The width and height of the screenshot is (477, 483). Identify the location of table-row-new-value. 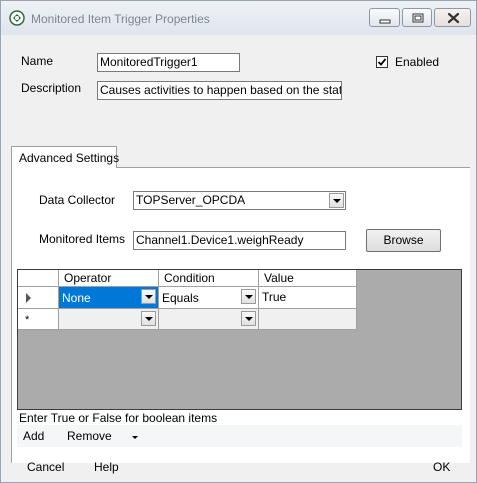
(308, 319).